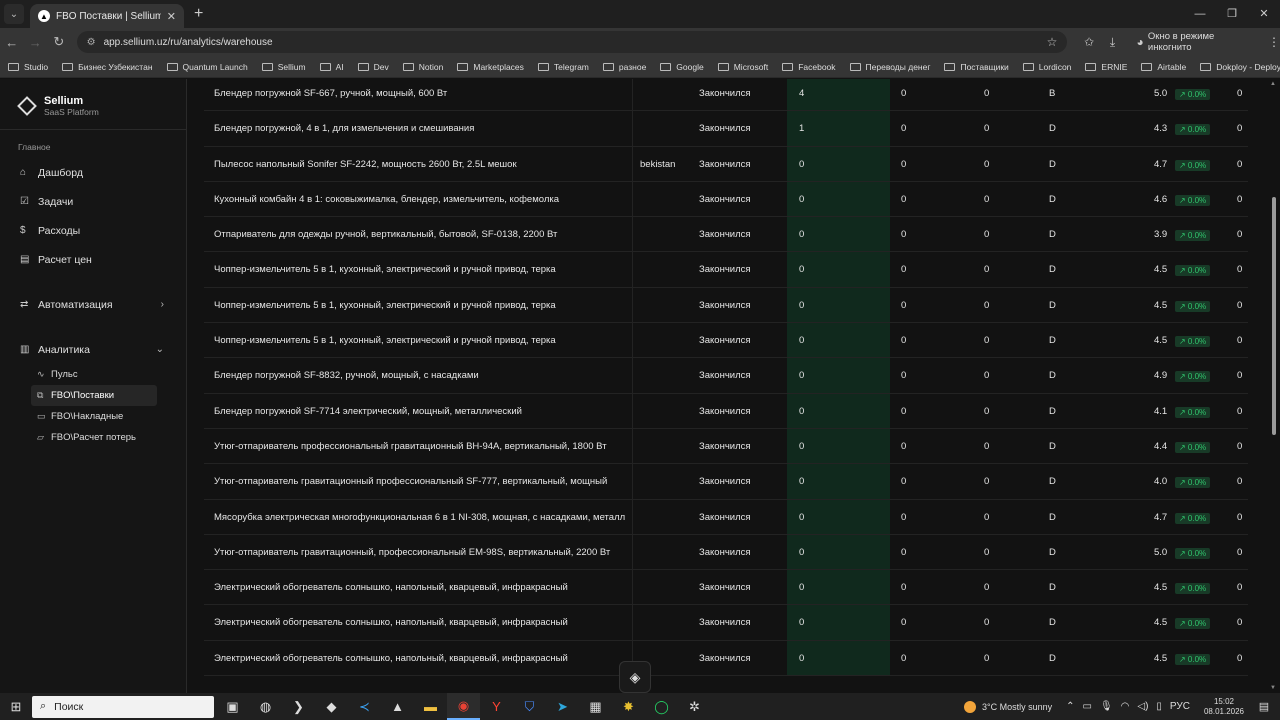  What do you see at coordinates (1274, 42) in the screenshot?
I see `menu-more-icon: ⋮` at bounding box center [1274, 42].